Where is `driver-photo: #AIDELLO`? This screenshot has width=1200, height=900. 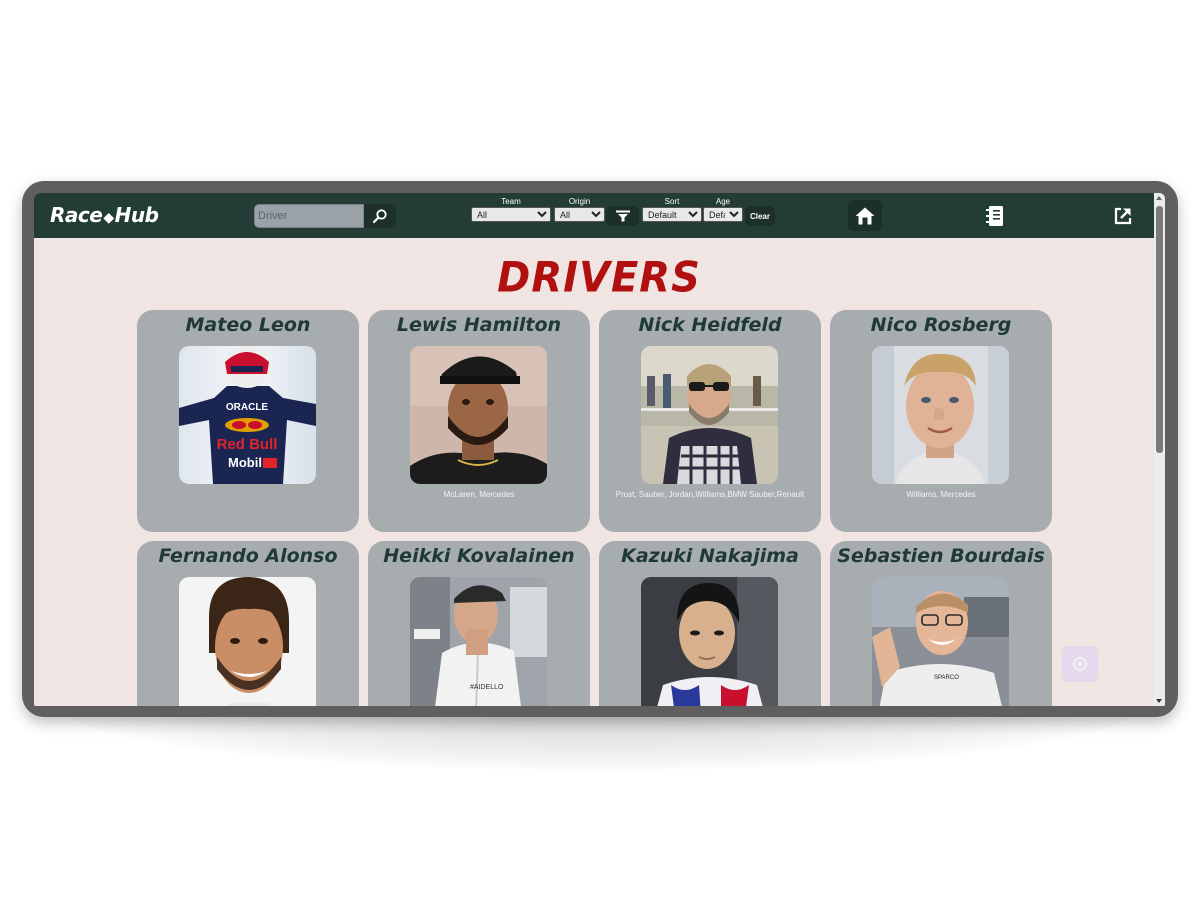 driver-photo: #AIDELLO is located at coordinates (478, 641).